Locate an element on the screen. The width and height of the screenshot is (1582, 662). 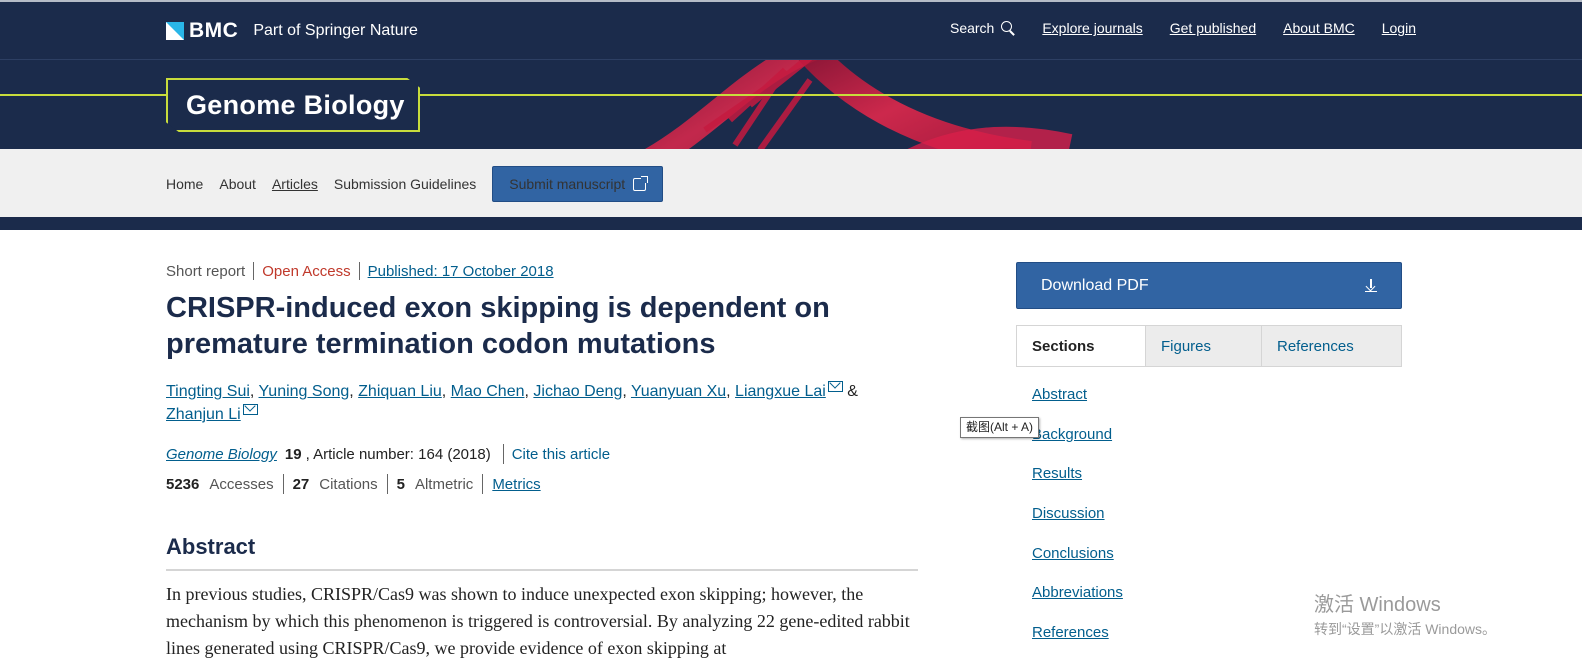
bmc-logo: BMC Part of Springer Nature is located at coordinates (292, 31).